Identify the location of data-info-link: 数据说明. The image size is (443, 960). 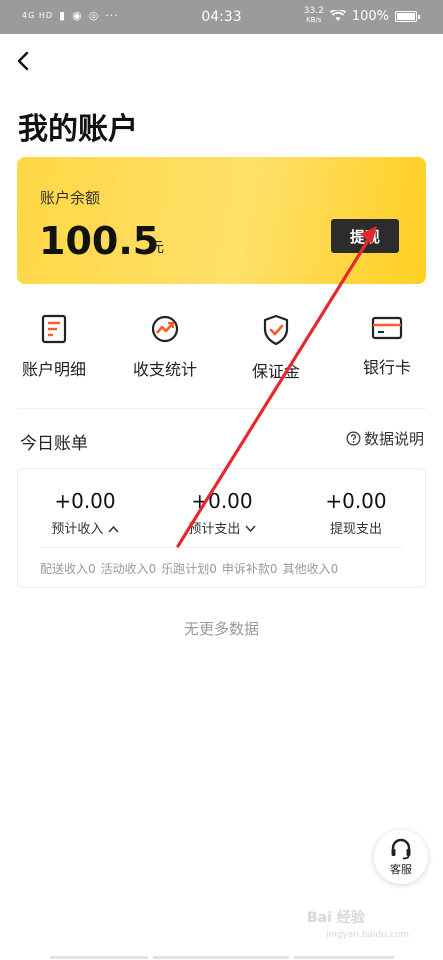
(385, 438).